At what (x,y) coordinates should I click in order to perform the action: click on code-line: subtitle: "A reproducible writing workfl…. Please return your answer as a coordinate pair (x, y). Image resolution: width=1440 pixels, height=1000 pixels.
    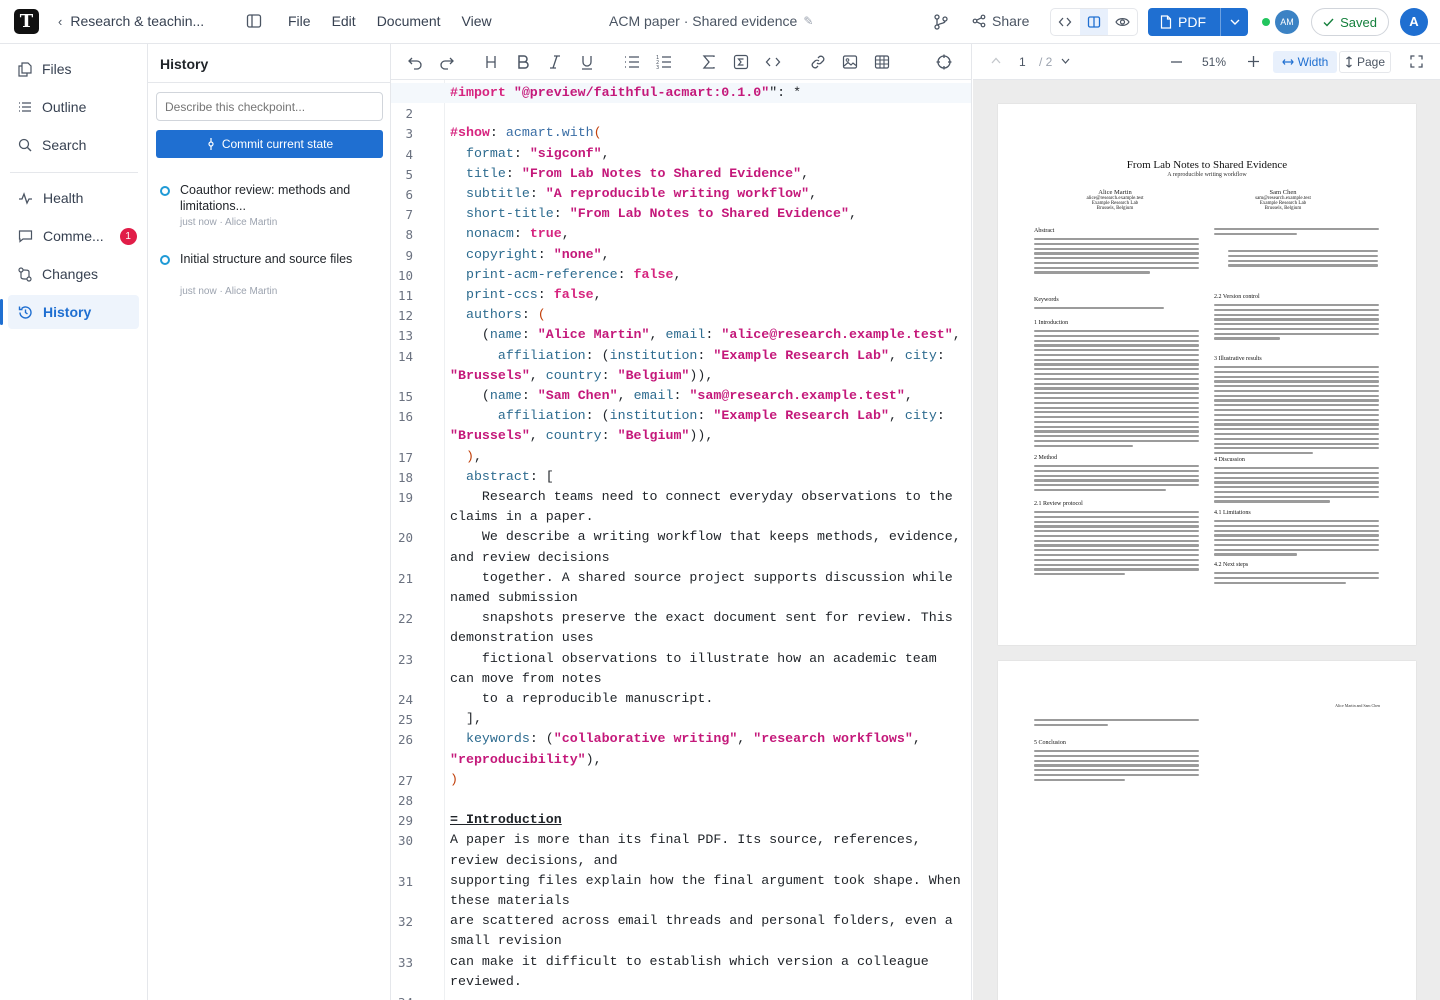
    Looking at the image, I should click on (709, 194).